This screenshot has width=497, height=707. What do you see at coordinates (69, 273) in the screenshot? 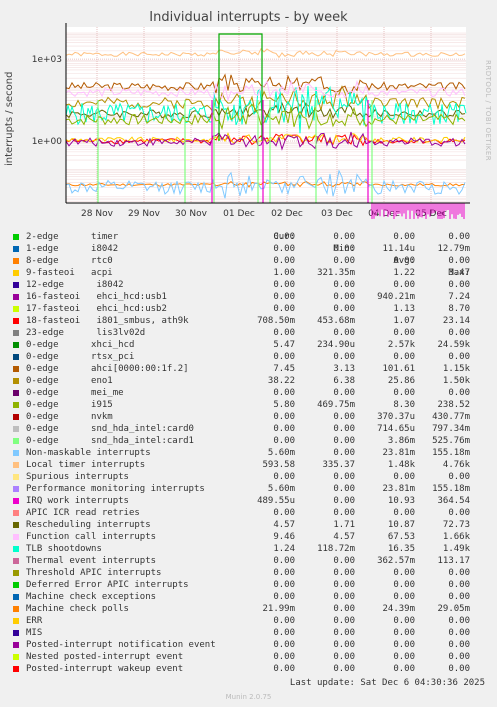
I see `legend-label: 9-fasteoi acpi` at bounding box center [69, 273].